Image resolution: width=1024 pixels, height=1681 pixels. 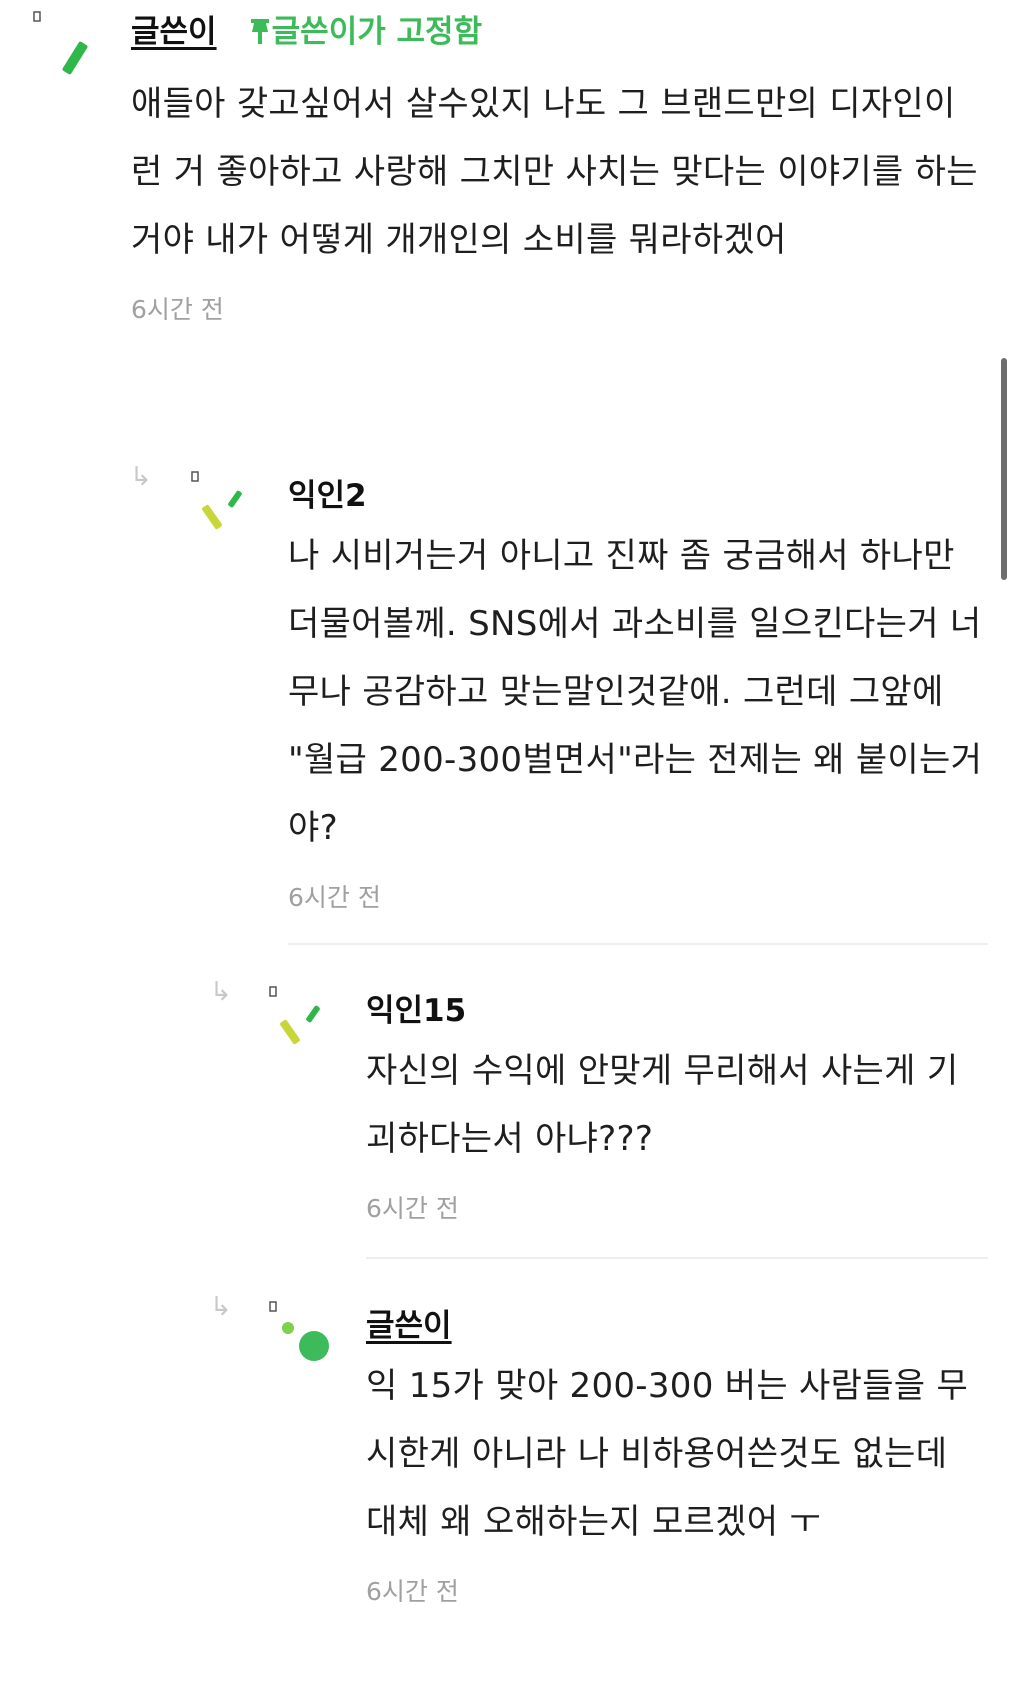 I want to click on pinned-label: 글쓴이가 고정함, so click(x=377, y=32).